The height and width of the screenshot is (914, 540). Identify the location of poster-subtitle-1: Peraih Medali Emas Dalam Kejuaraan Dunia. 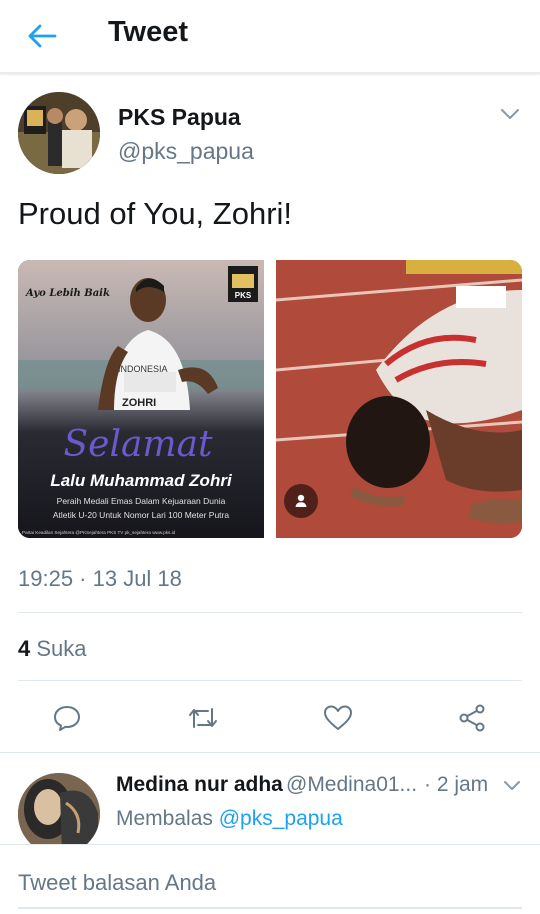
(141, 501).